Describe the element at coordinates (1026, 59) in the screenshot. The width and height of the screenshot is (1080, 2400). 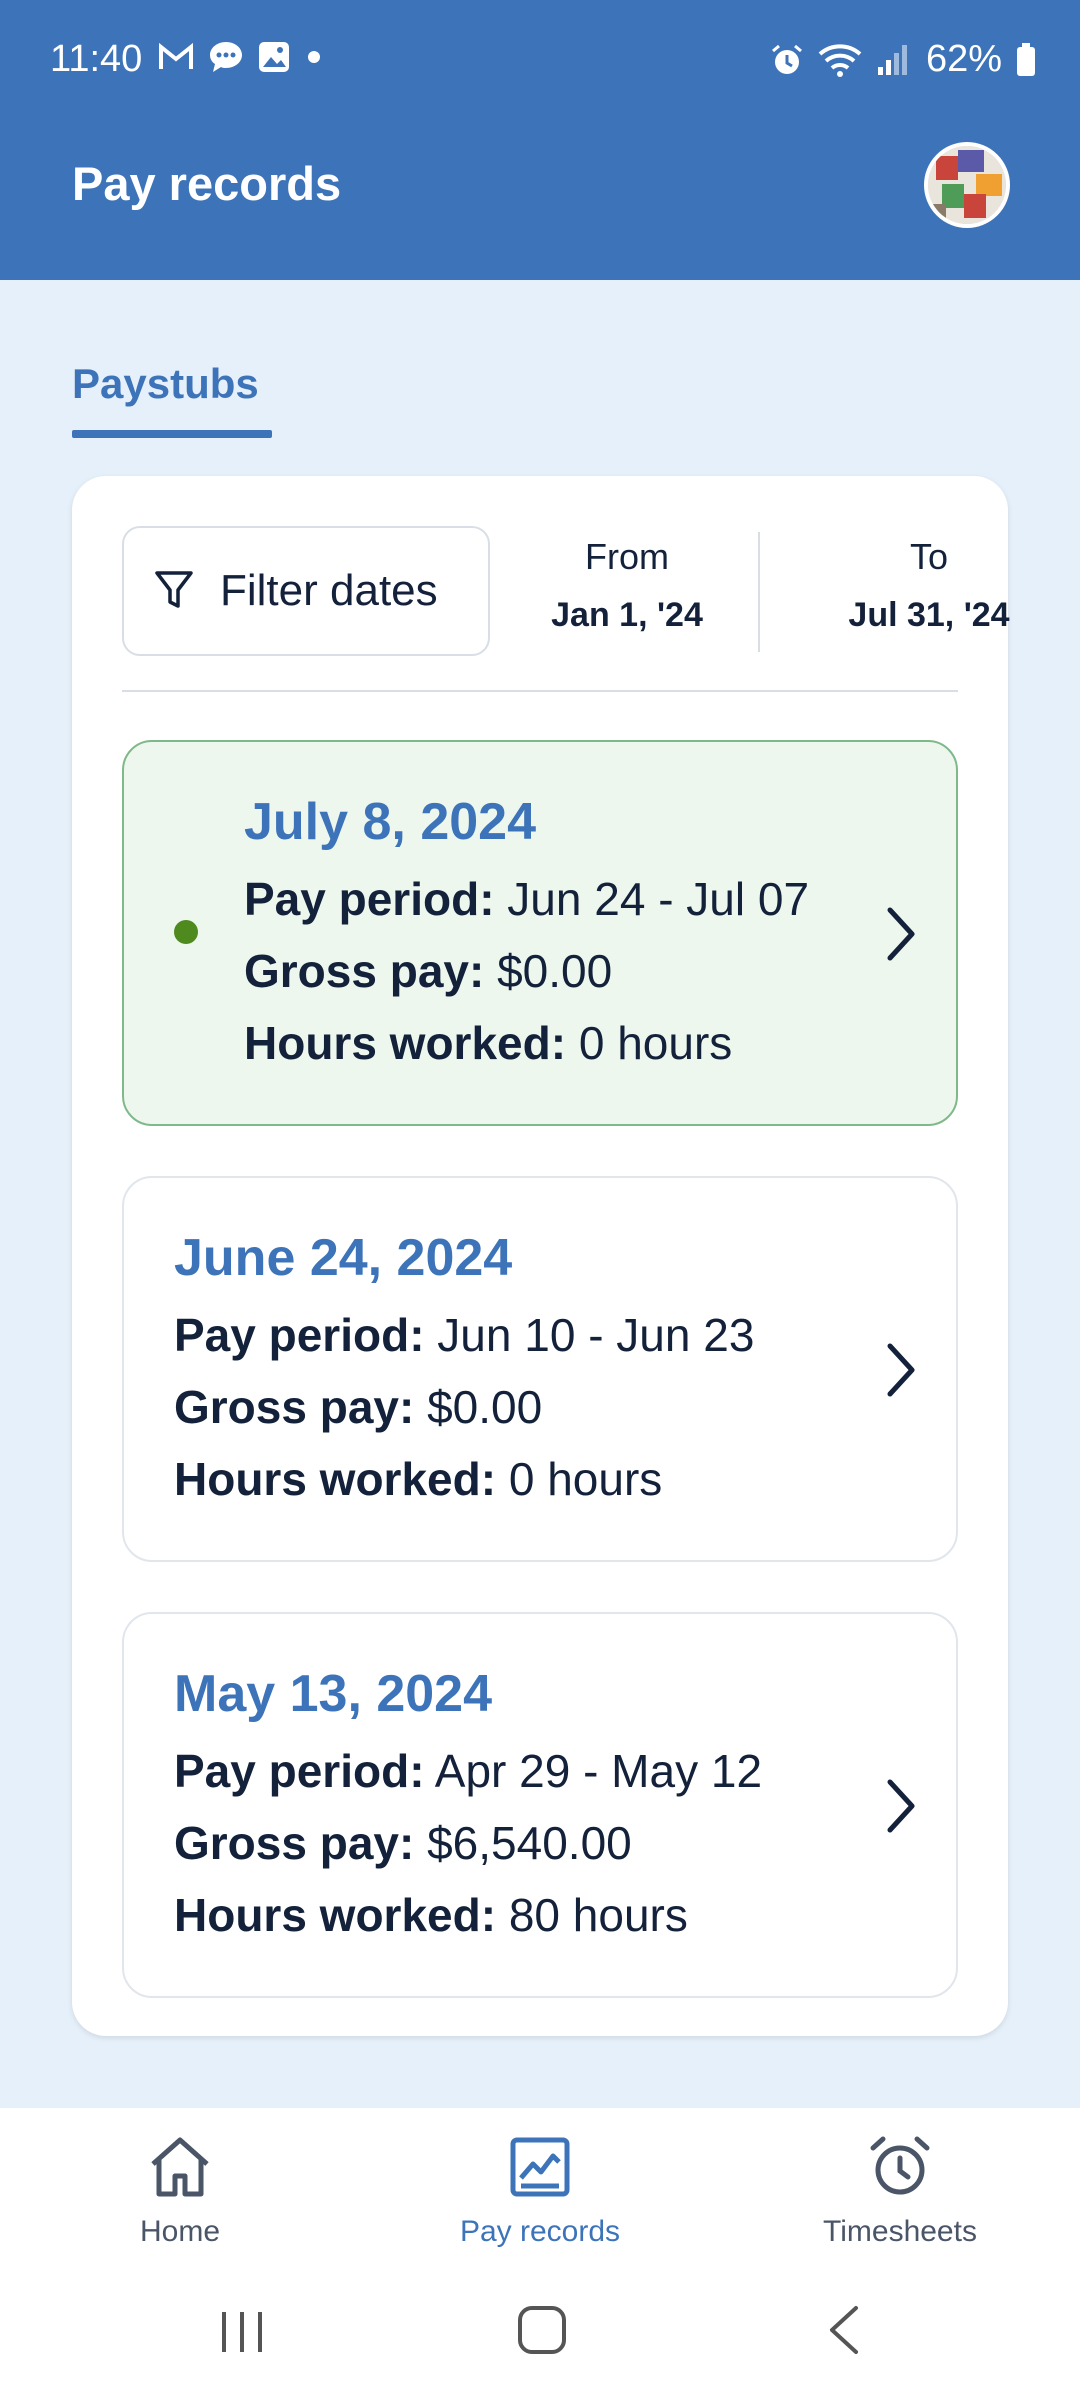
I see `battery-icon` at that location.